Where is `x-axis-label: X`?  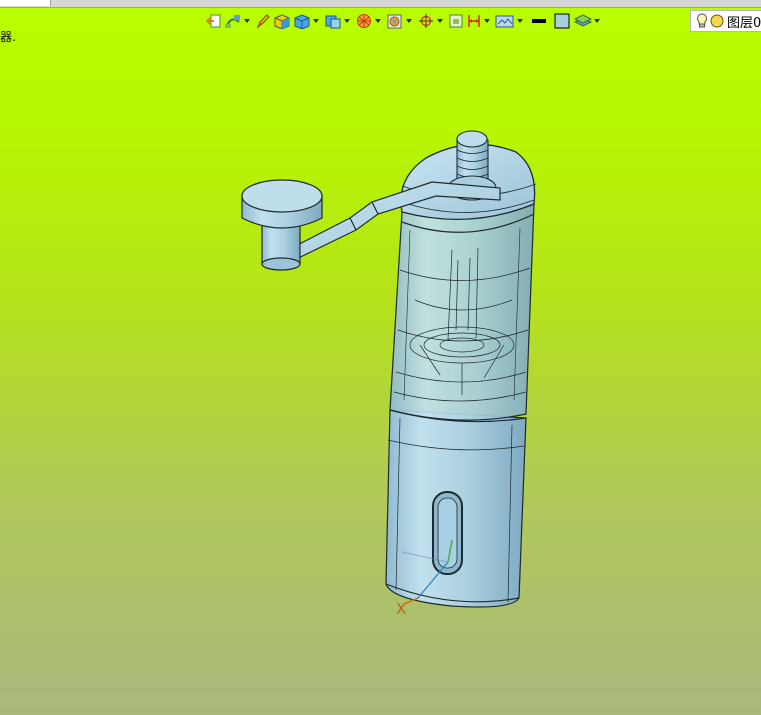 x-axis-label: X is located at coordinates (401, 609).